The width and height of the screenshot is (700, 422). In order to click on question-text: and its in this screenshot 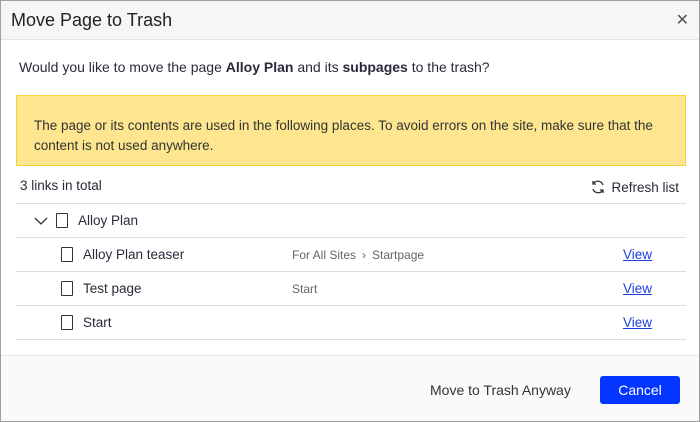, I will do `click(318, 67)`.